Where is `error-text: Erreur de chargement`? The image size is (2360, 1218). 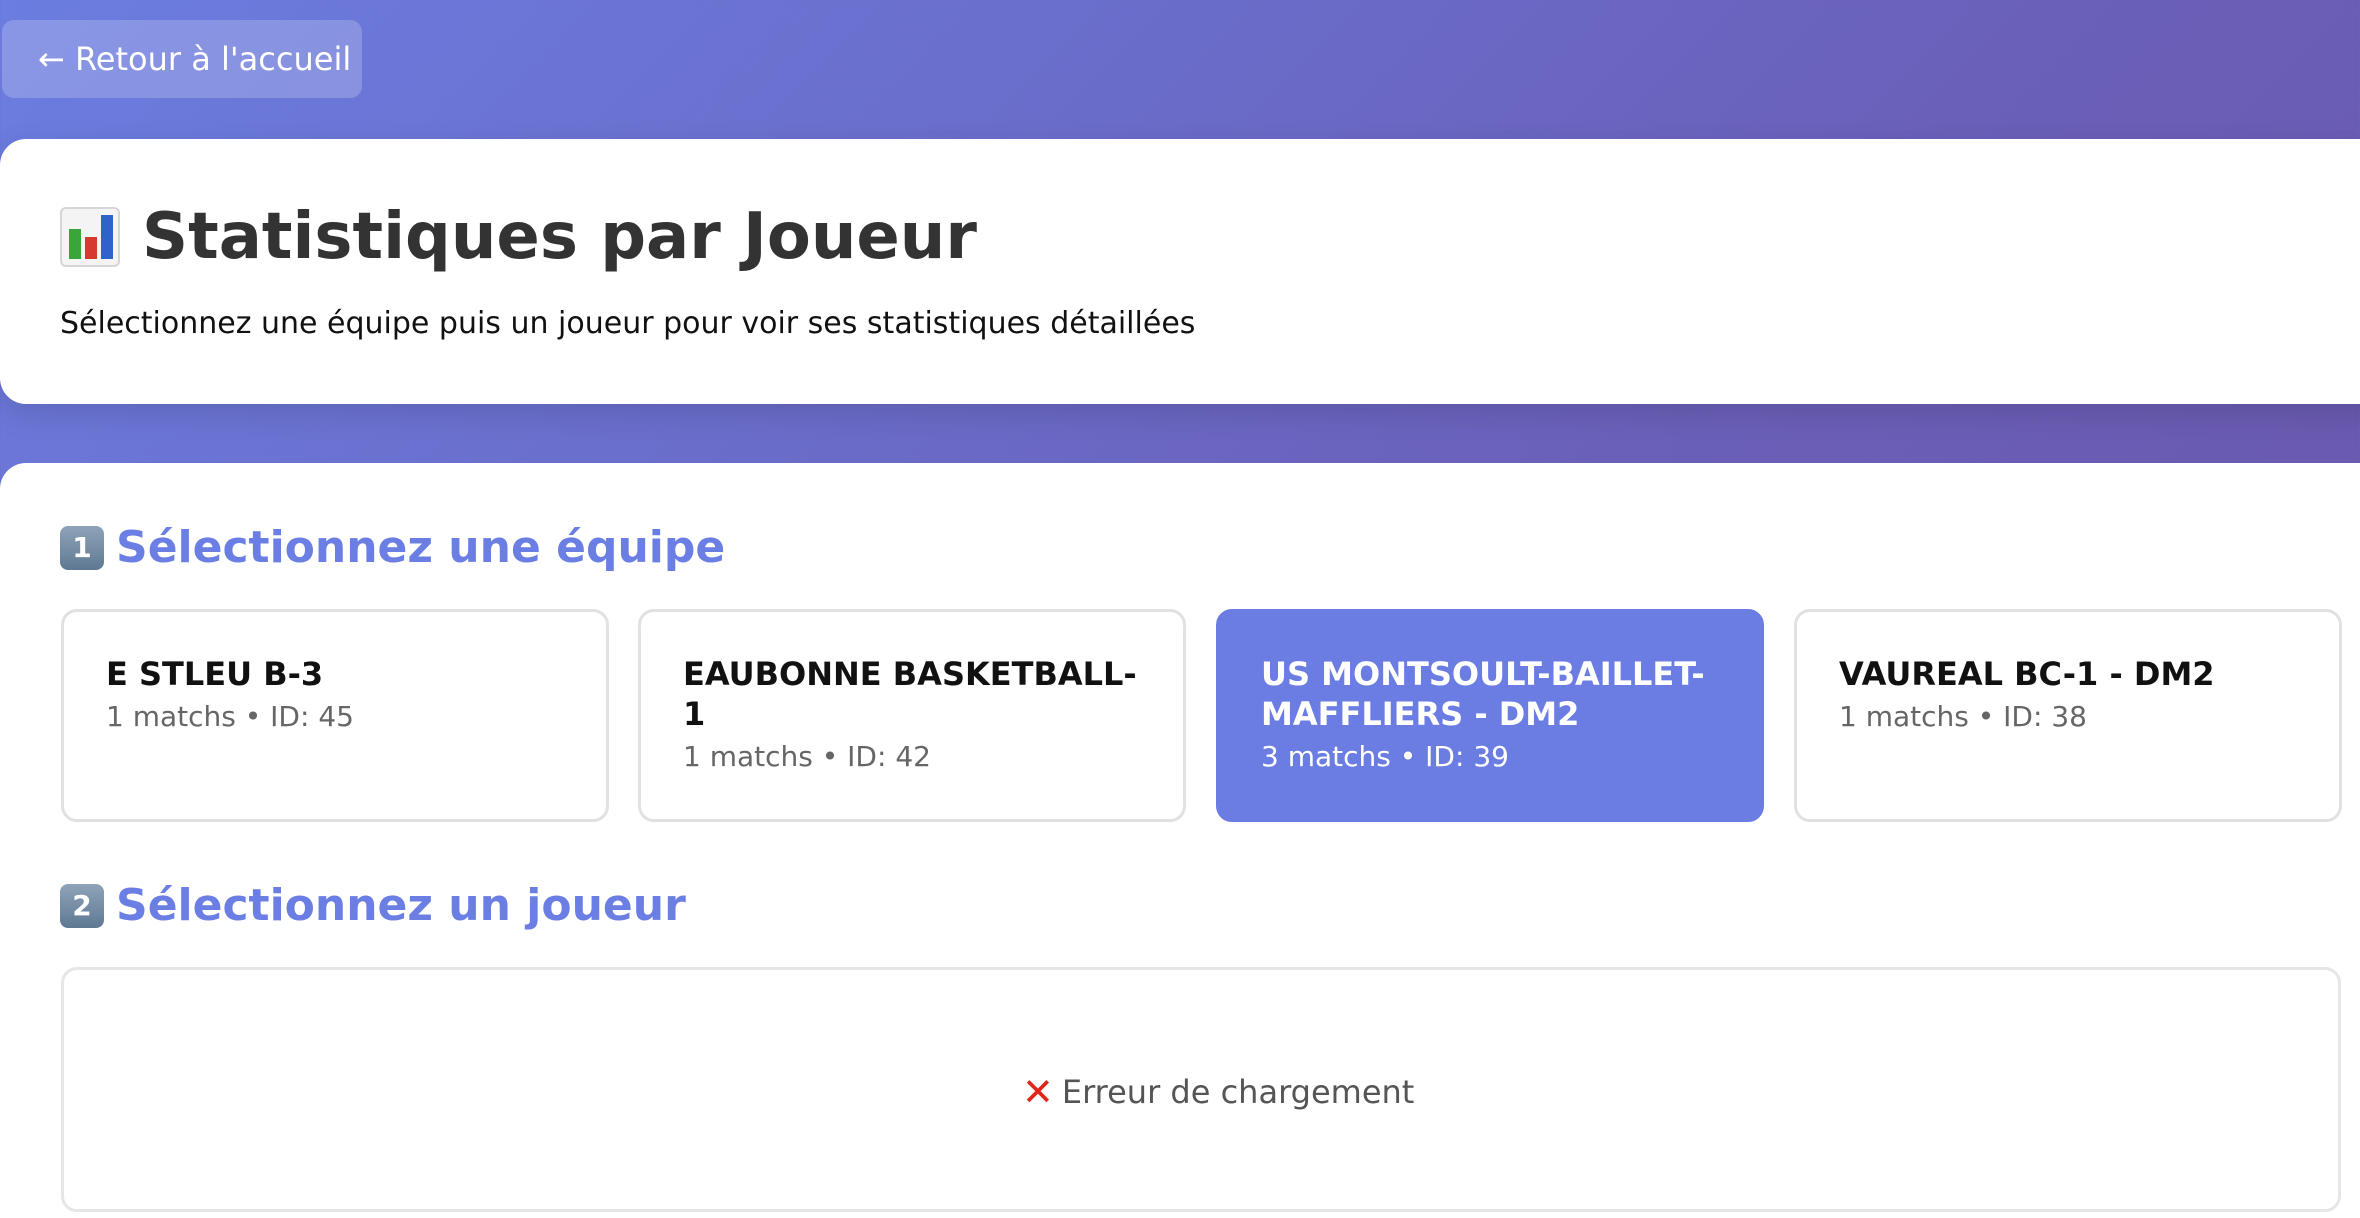 error-text: Erreur de chargement is located at coordinates (1238, 1092).